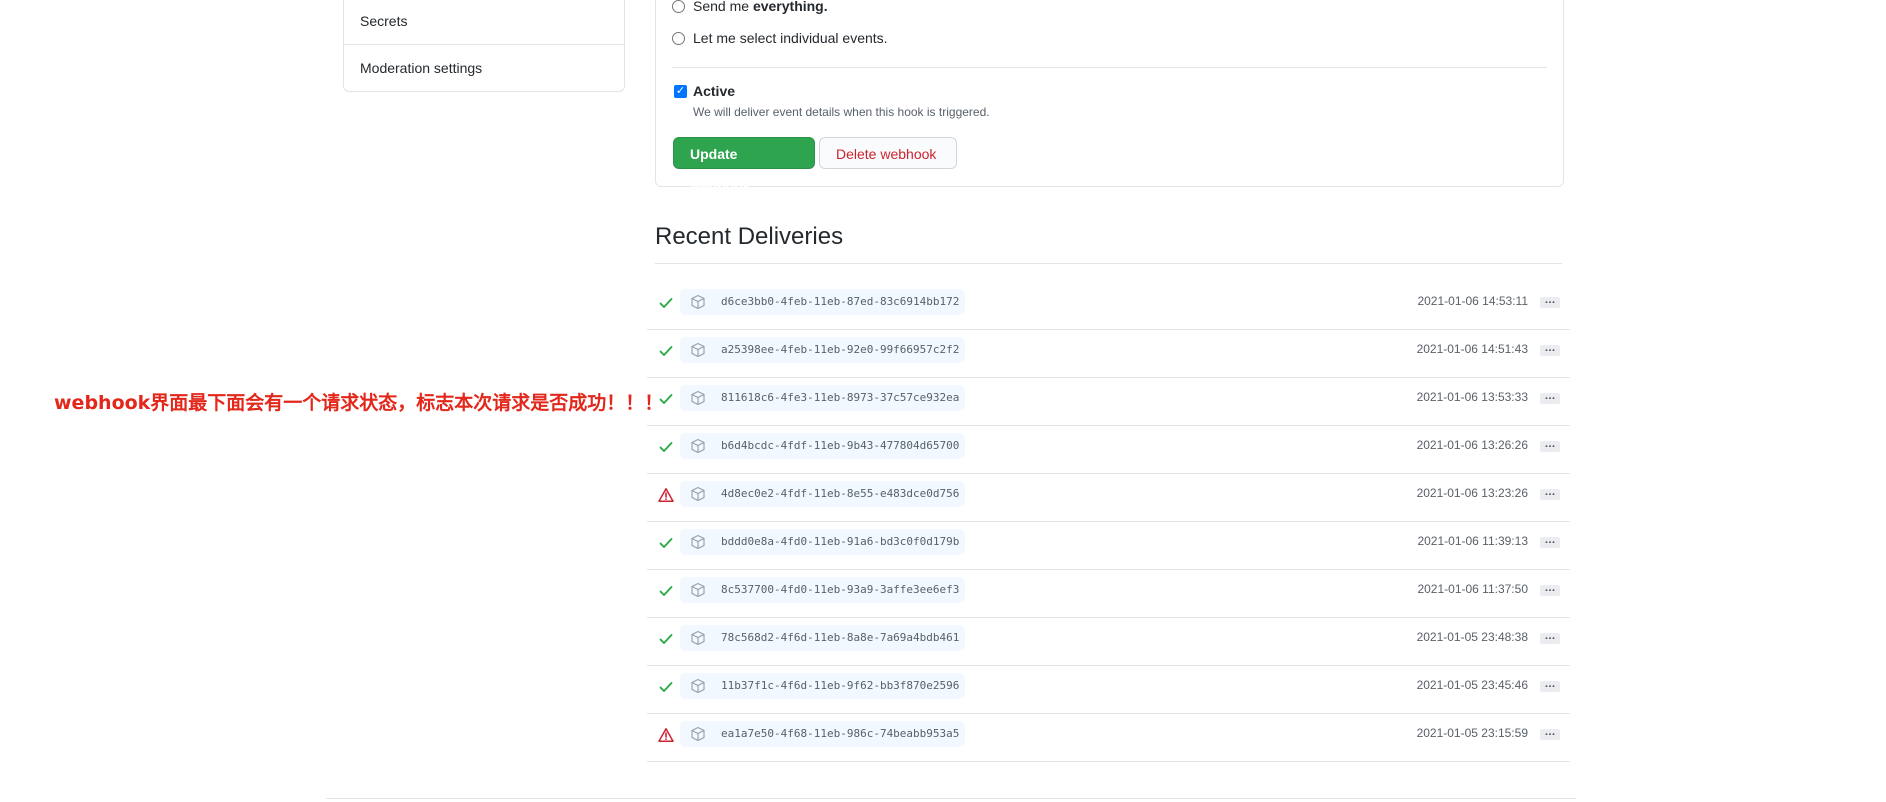 The height and width of the screenshot is (802, 1886). What do you see at coordinates (790, 38) in the screenshot?
I see `radio-label: Let me select individual events.` at bounding box center [790, 38].